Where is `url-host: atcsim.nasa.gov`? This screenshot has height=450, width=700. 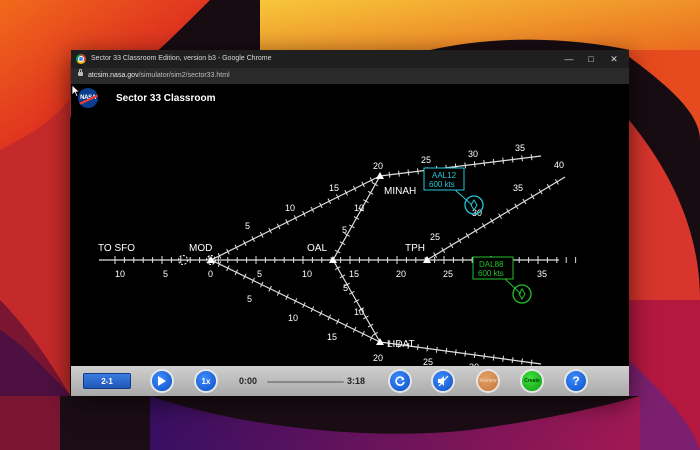 url-host: atcsim.nasa.gov is located at coordinates (113, 75).